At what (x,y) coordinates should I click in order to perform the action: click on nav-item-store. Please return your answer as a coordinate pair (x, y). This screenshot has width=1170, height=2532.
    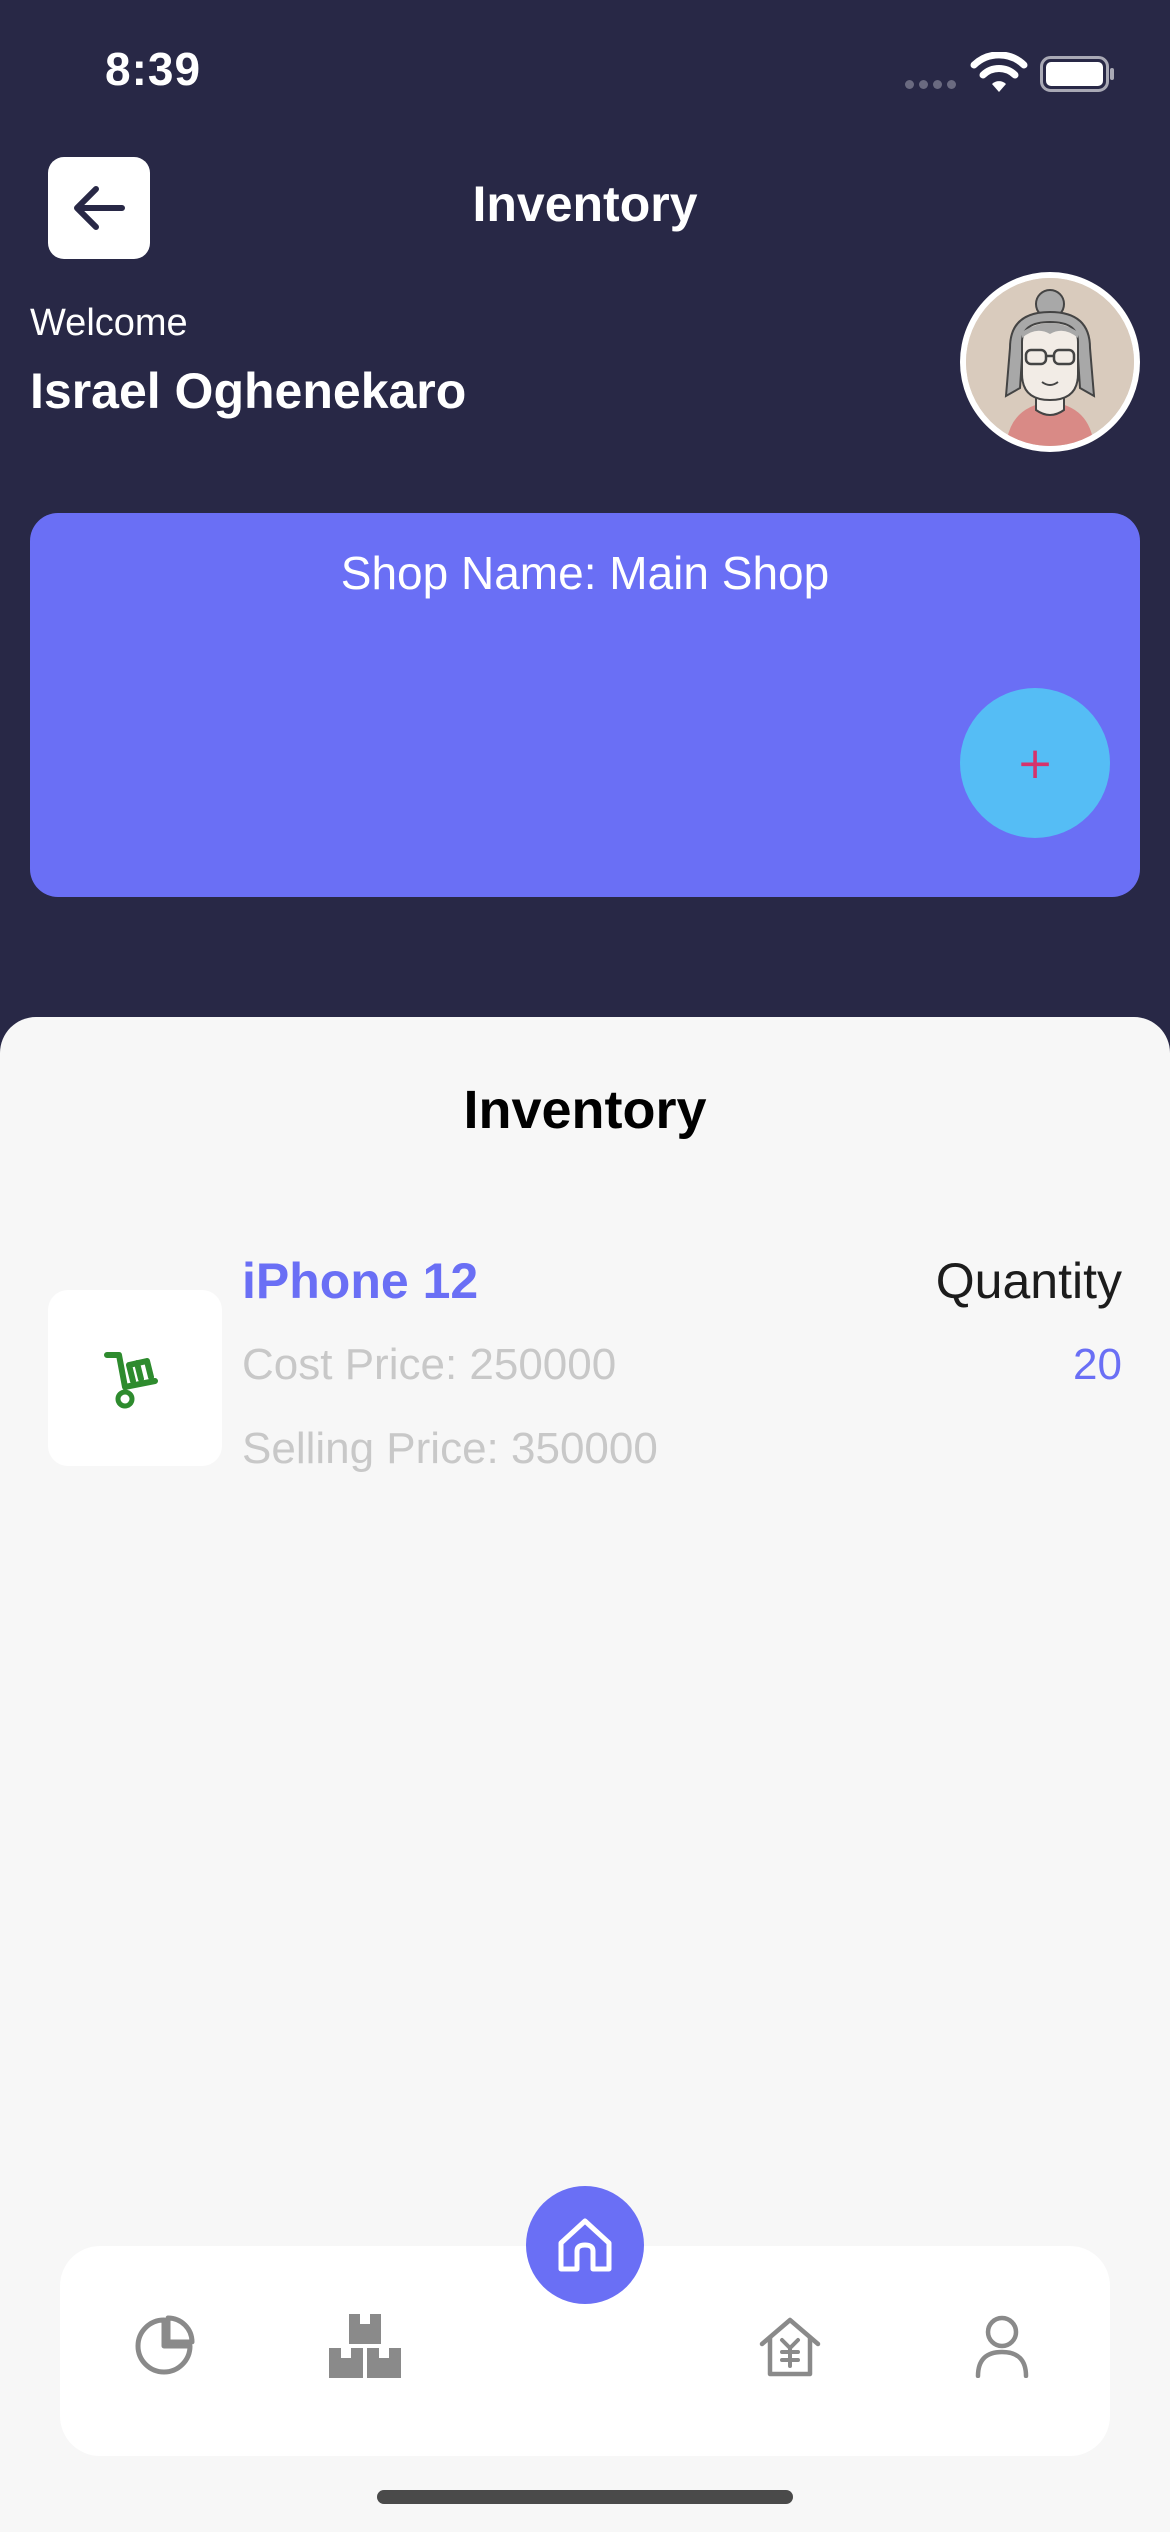
    Looking at the image, I should click on (790, 2346).